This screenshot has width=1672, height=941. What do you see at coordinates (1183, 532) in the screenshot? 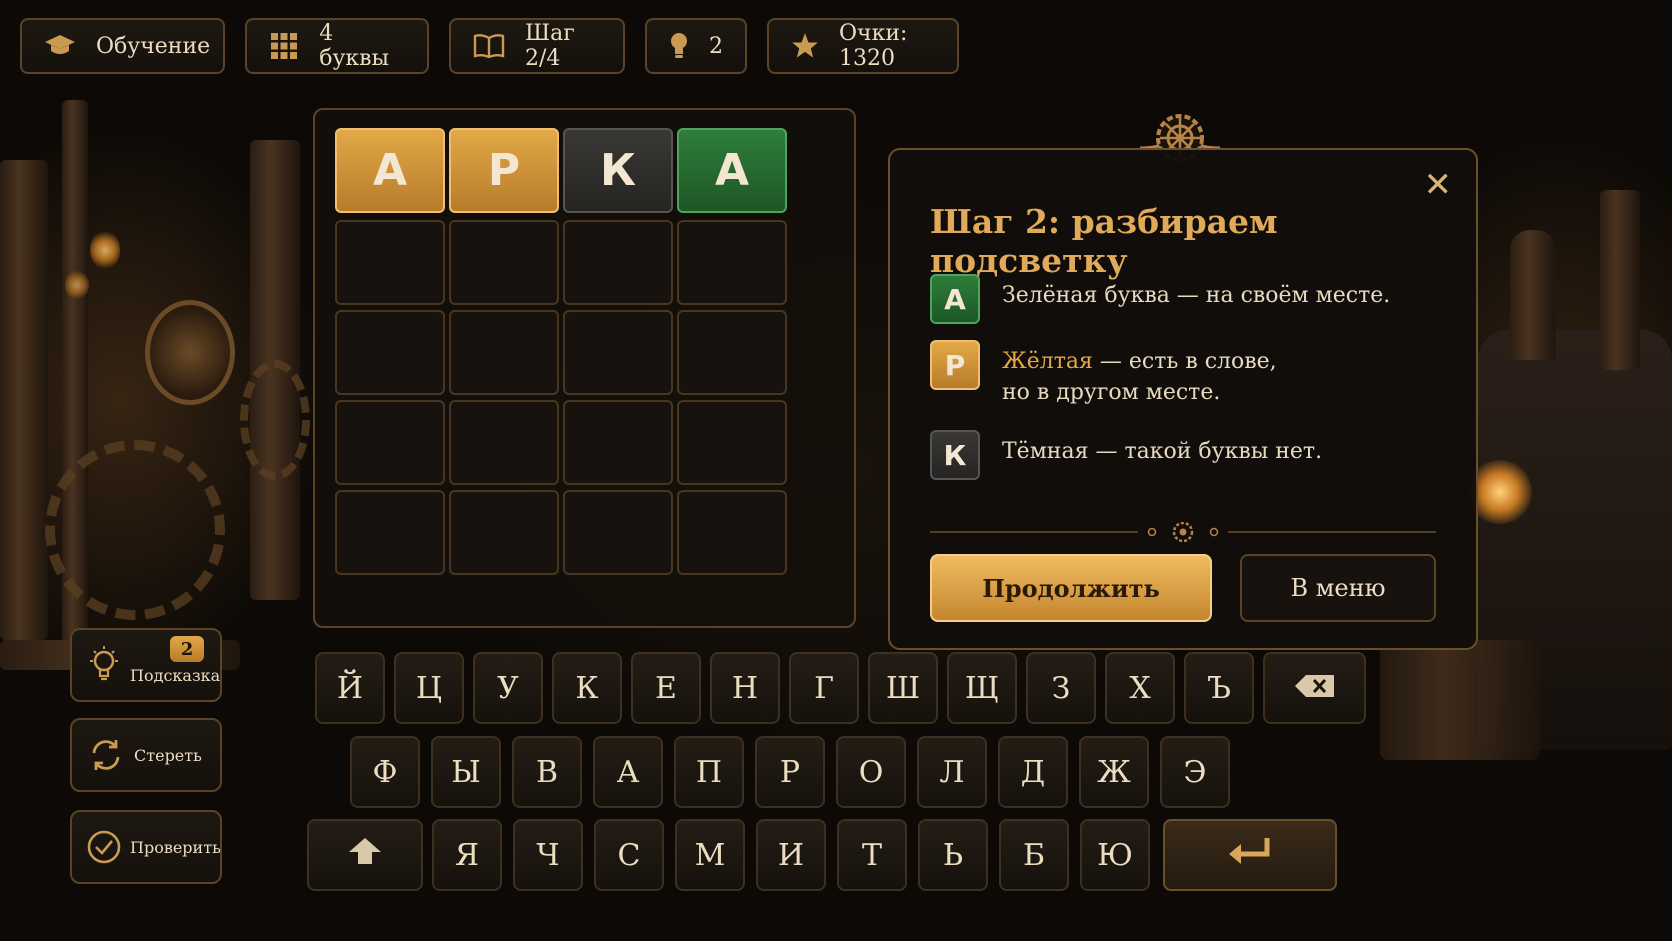
I see `divider` at bounding box center [1183, 532].